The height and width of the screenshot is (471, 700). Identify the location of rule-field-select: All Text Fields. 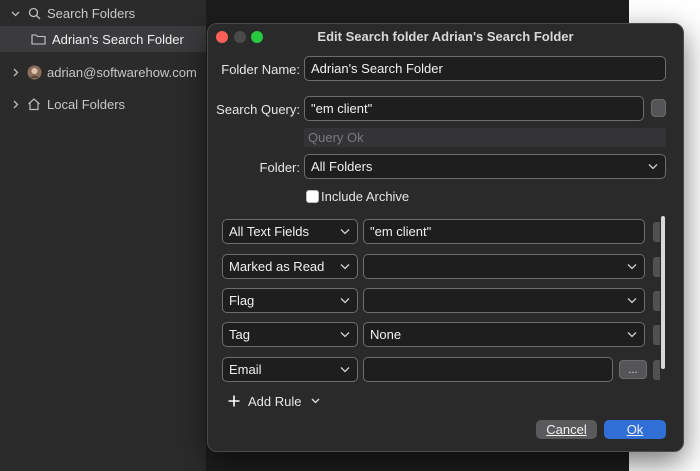
(290, 231).